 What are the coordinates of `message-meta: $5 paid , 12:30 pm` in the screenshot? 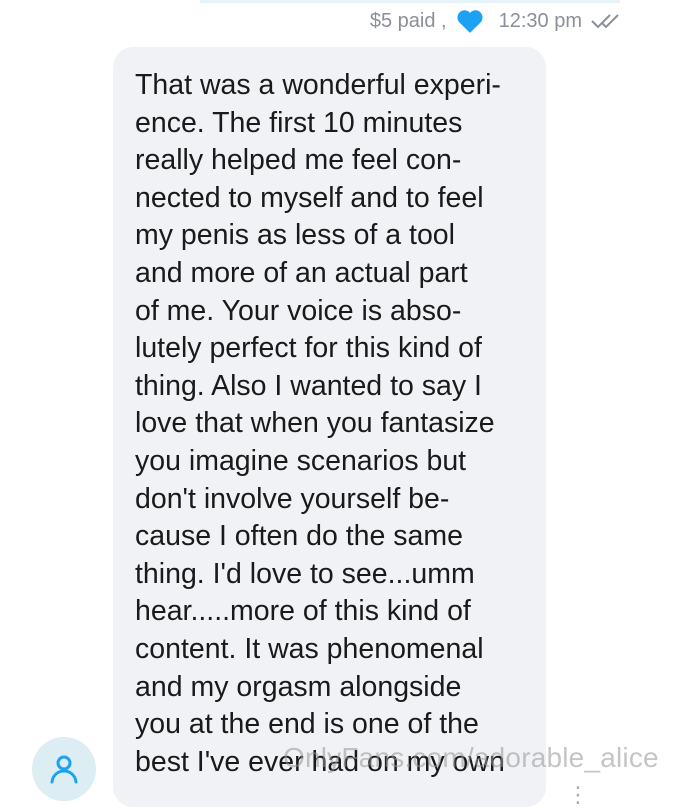 It's located at (498, 21).